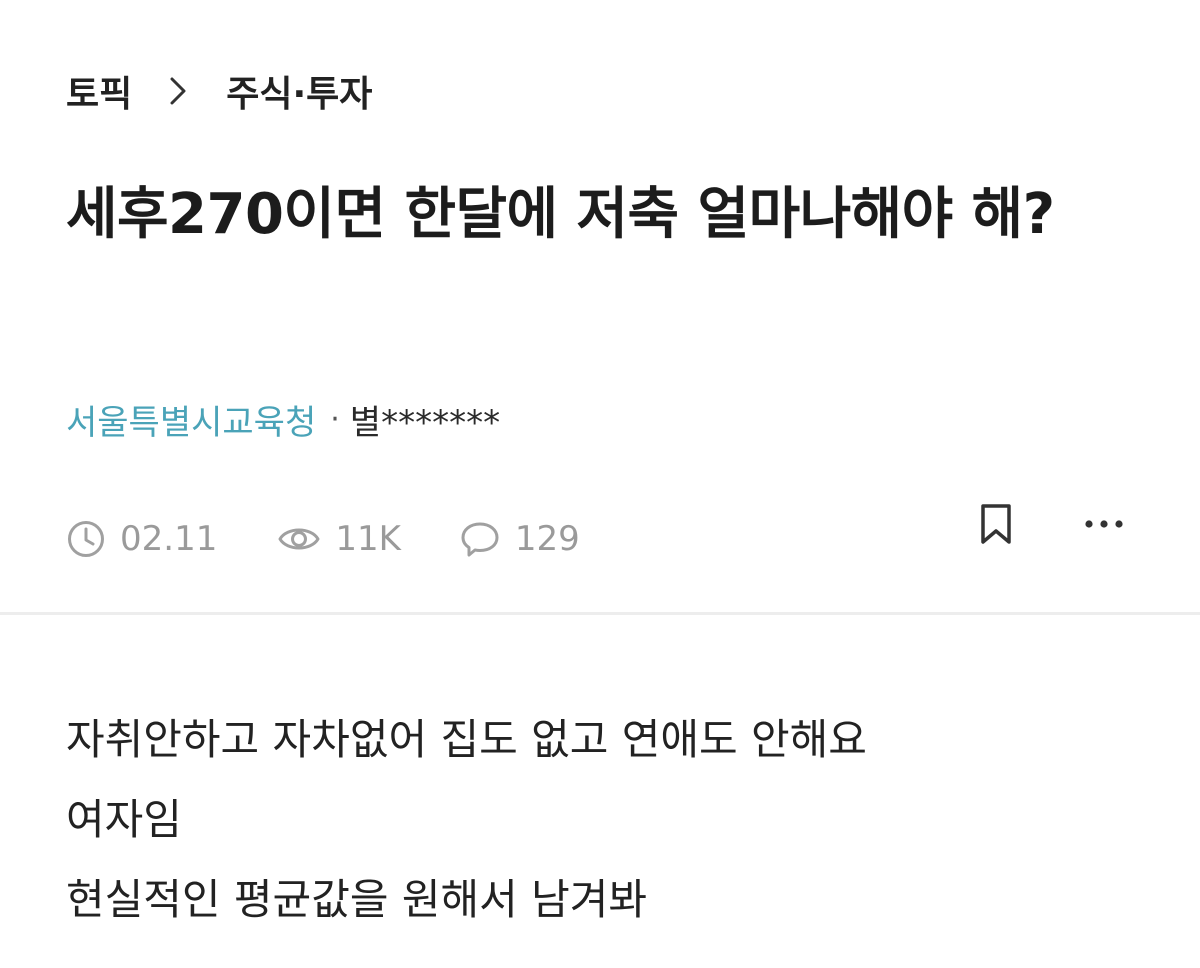 This screenshot has width=1200, height=968. Describe the element at coordinates (560, 214) in the screenshot. I see `post-title: 세후270이면 한달에 저축 얼마나해야 해?` at that location.